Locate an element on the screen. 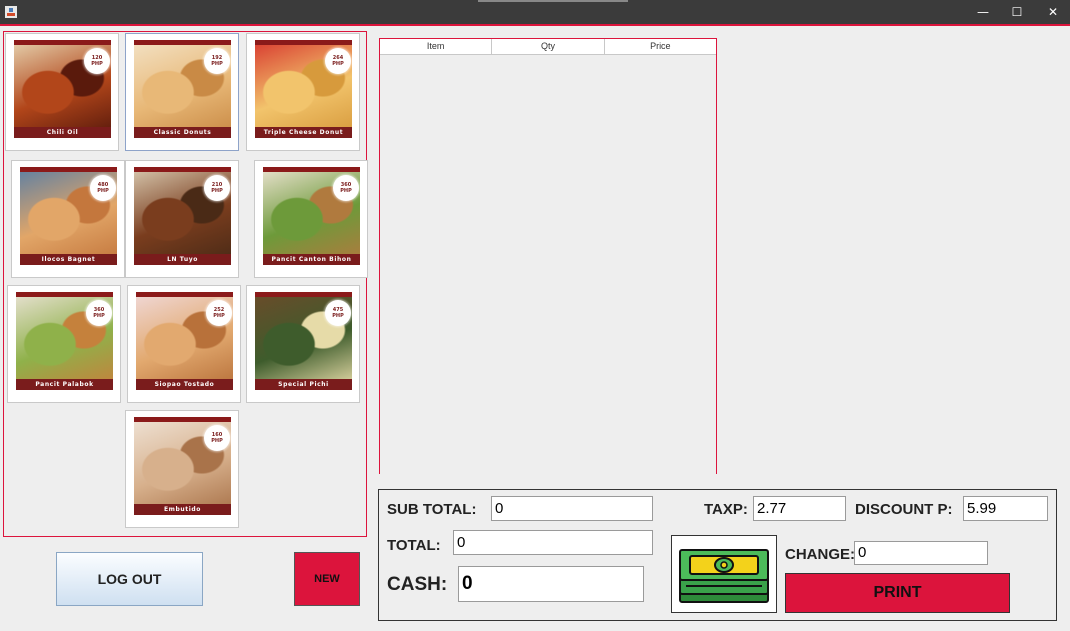  product-name: Triple Cheese Donut is located at coordinates (303, 132).